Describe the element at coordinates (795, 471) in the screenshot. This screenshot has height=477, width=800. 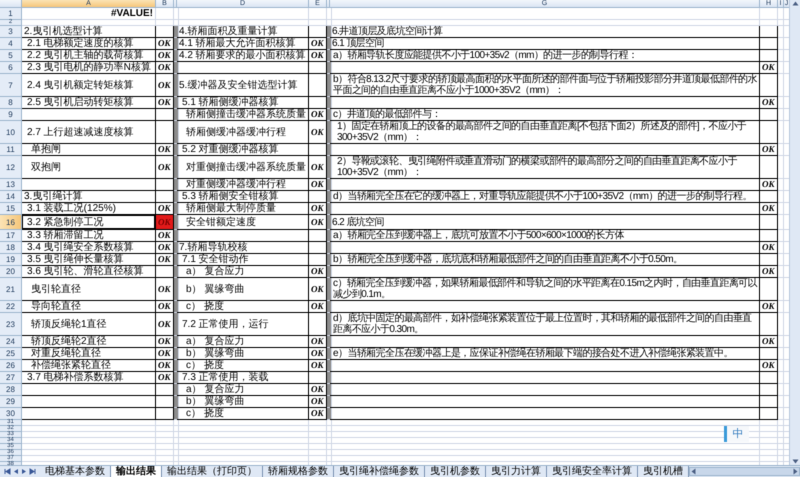
I see `scroll-right-icon` at that location.